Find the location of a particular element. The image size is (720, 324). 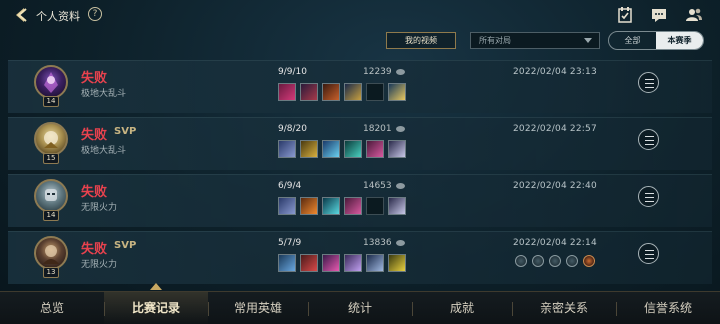

chat-icon is located at coordinates (659, 15).